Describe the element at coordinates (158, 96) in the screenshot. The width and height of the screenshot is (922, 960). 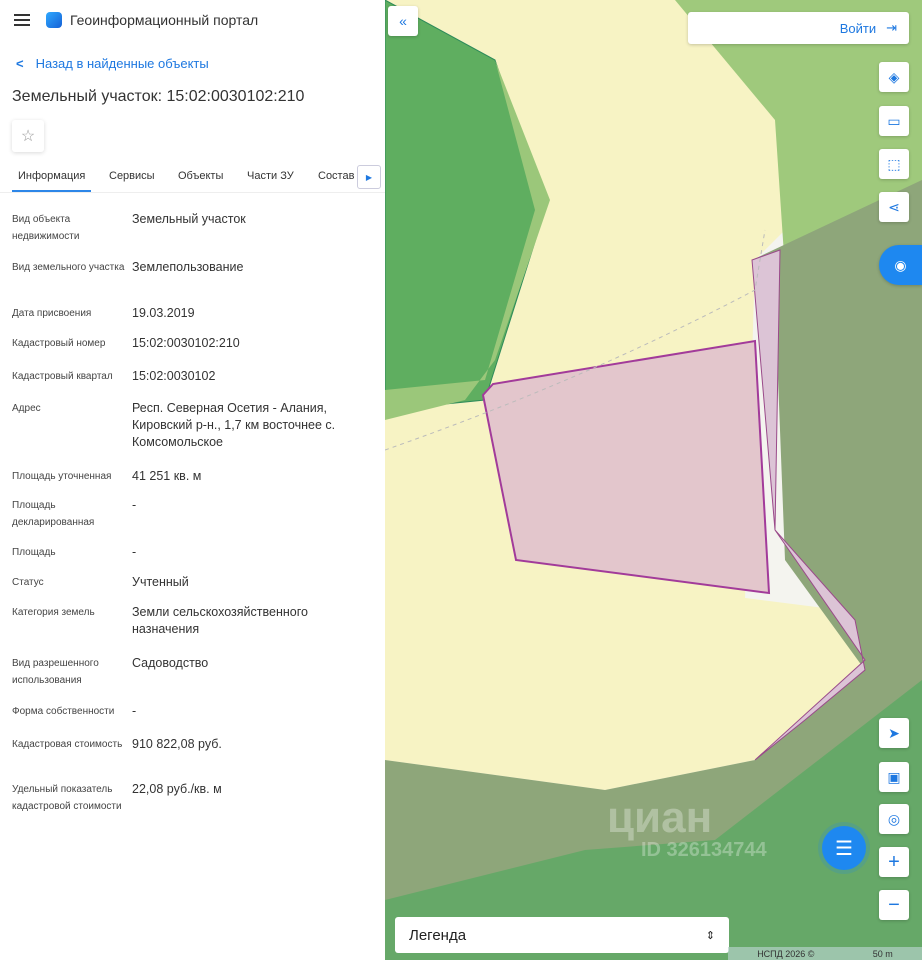
I see `page-title: Земельный участок: 15:02:0030102:210` at that location.